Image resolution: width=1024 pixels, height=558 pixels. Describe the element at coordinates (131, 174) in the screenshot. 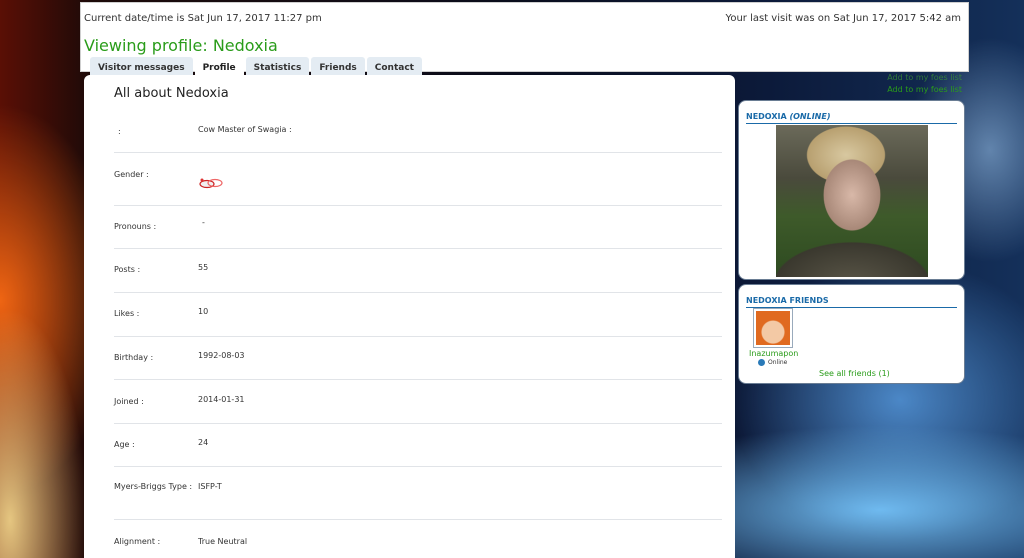

I see `field-label: Gender :` at that location.